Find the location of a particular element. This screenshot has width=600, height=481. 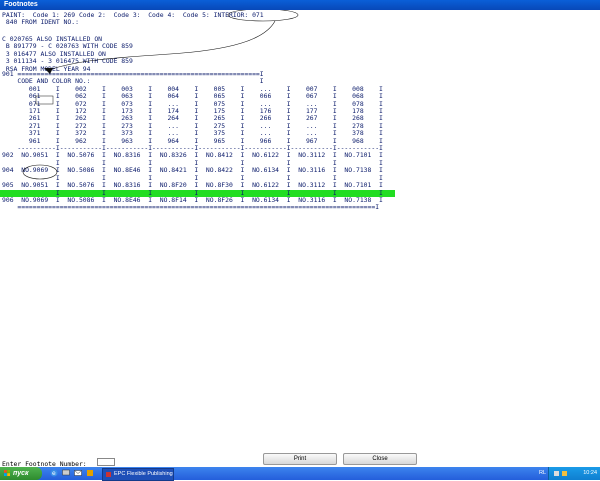

close-button: Close is located at coordinates (380, 459).